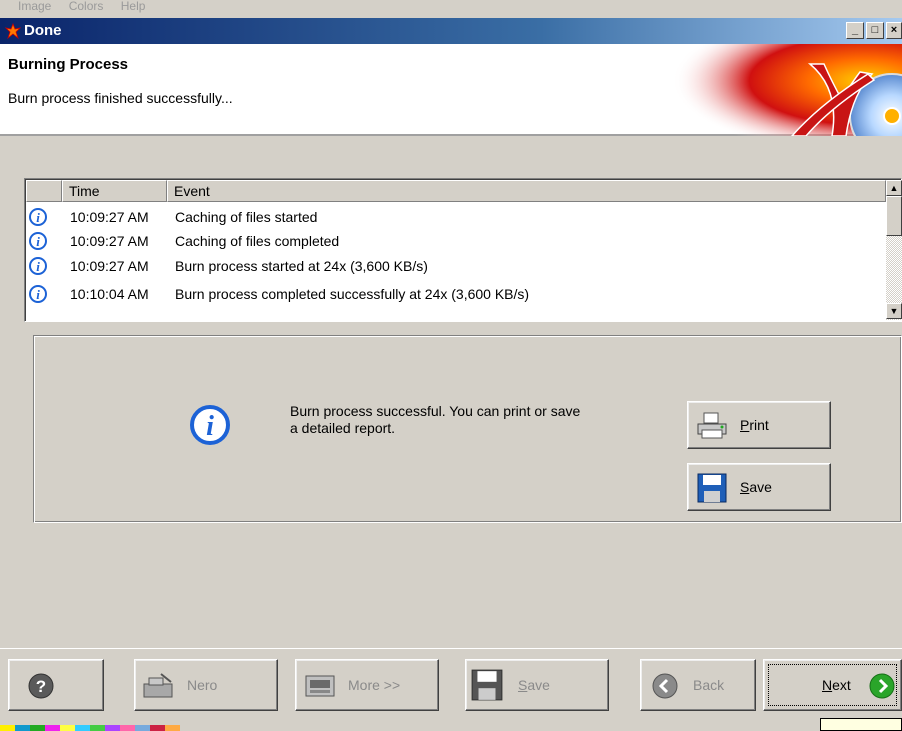 The width and height of the screenshot is (902, 731). Describe the element at coordinates (894, 216) in the screenshot. I see `scroll-thumb` at that location.